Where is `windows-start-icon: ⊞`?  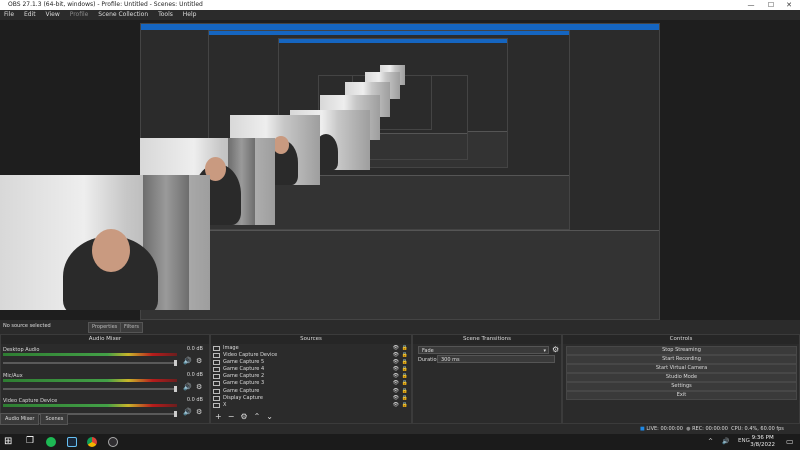 windows-start-icon: ⊞ is located at coordinates (8, 441).